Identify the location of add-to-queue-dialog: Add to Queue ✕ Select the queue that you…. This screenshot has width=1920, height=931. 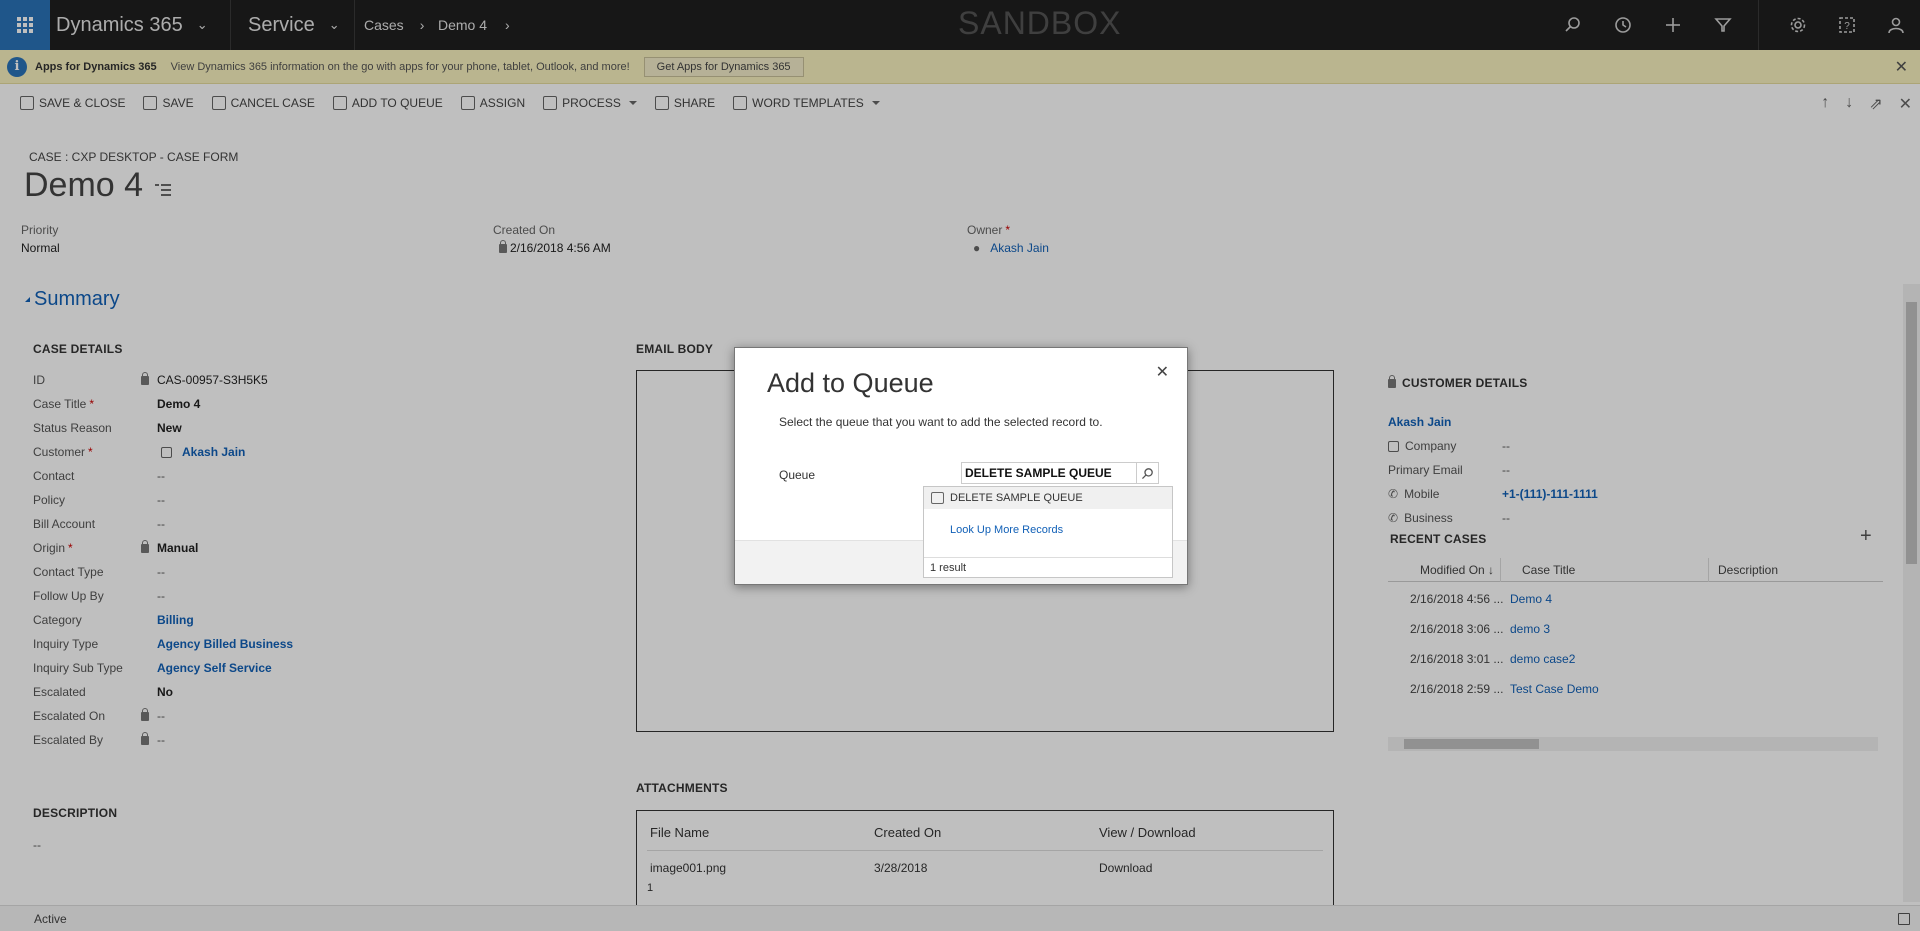
(961, 466).